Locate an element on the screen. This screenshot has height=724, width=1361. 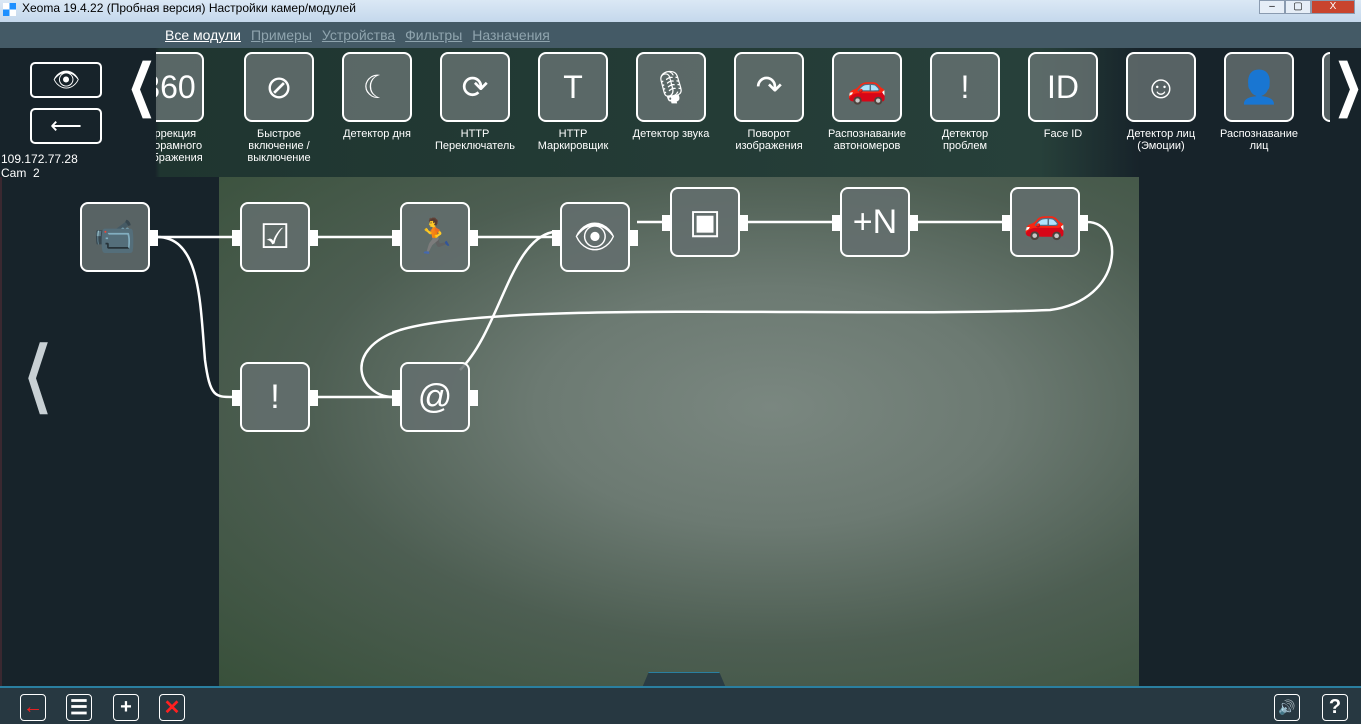
plate-recognition-icon: 🚗 is located at coordinates (1045, 222).